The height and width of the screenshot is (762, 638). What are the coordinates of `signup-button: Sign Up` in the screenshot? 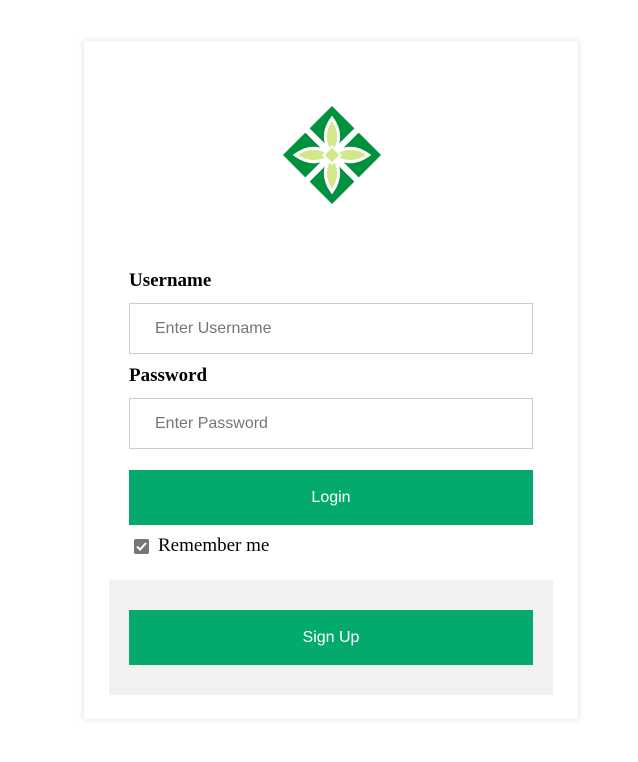 It's located at (331, 637).